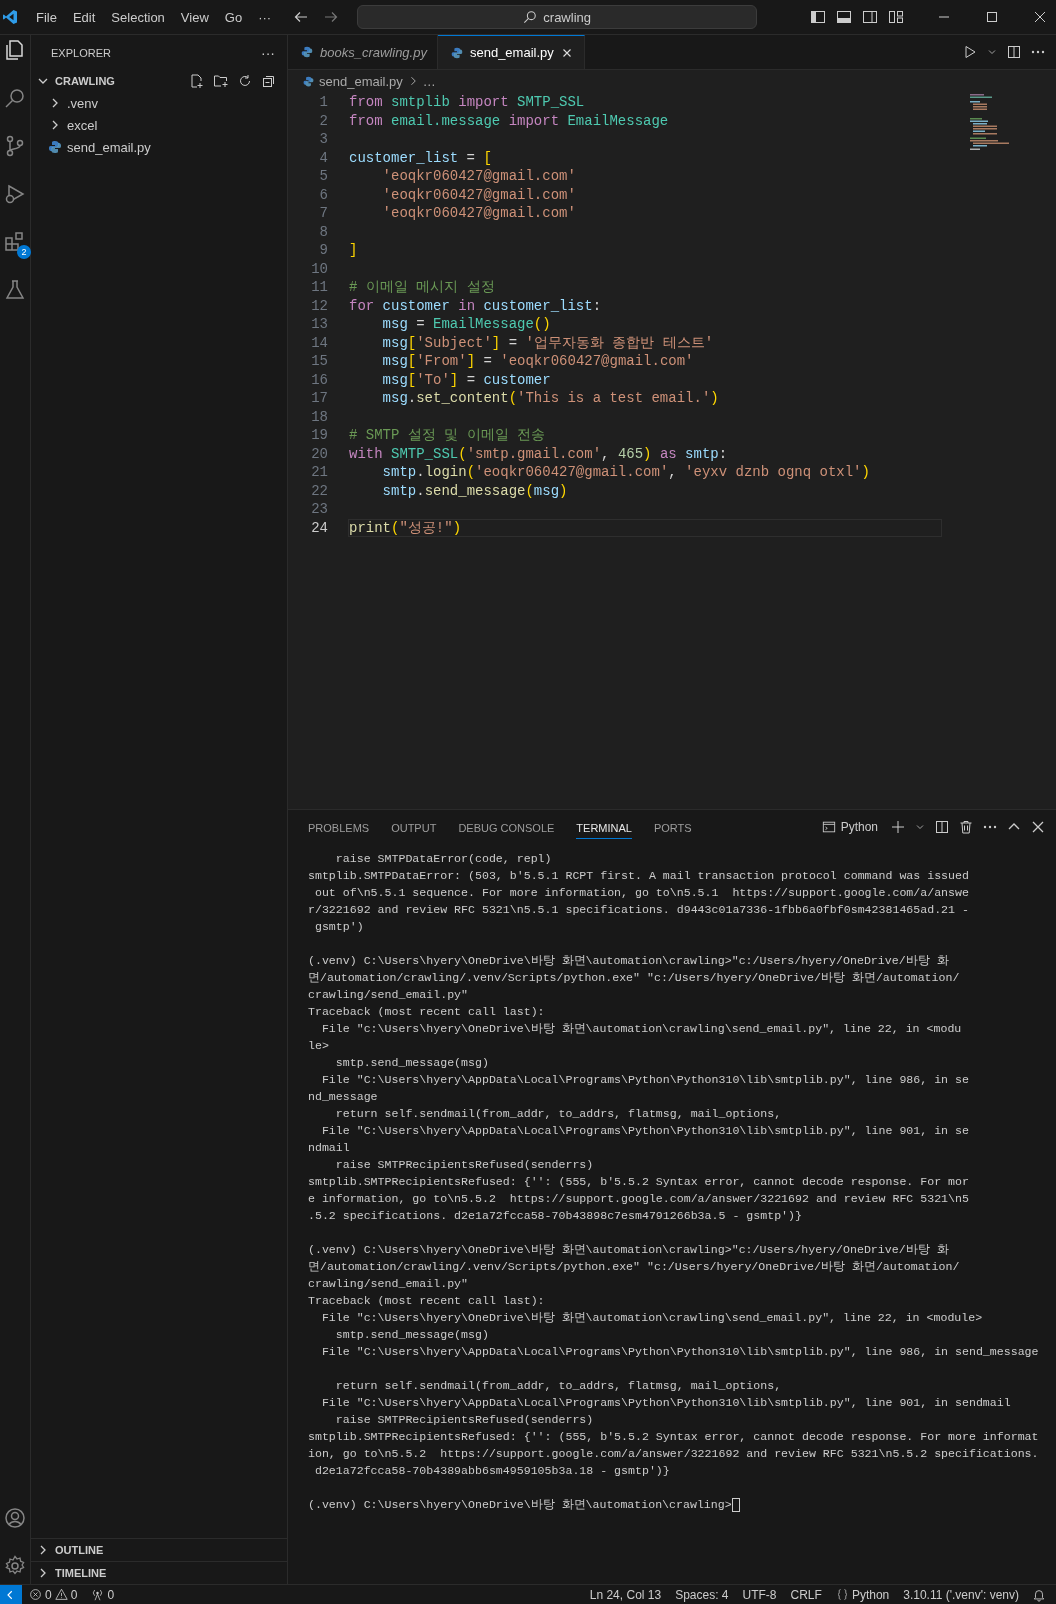 The width and height of the screenshot is (1056, 1604). Describe the element at coordinates (319, 472) in the screenshot. I see `line-number: 21` at that location.